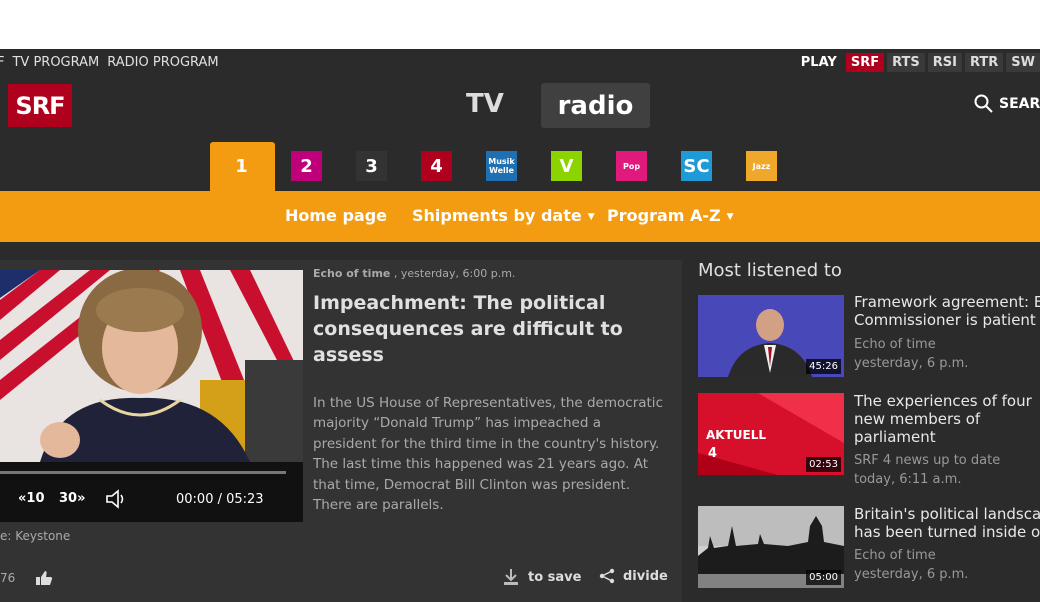 This screenshot has height=602, width=1040. What do you see at coordinates (511, 577) in the screenshot?
I see `download-icon` at bounding box center [511, 577].